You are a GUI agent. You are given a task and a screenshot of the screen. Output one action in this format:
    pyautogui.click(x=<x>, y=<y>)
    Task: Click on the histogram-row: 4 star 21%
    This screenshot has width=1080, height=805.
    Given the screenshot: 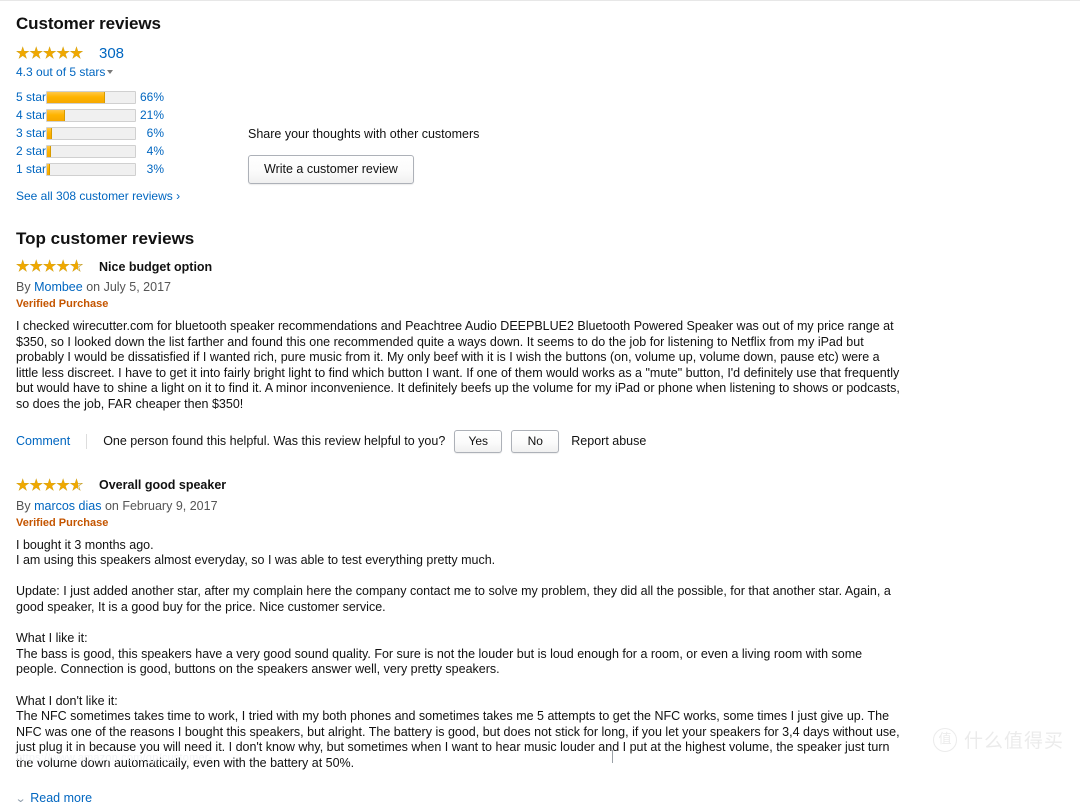 What is the action you would take?
    pyautogui.click(x=90, y=115)
    